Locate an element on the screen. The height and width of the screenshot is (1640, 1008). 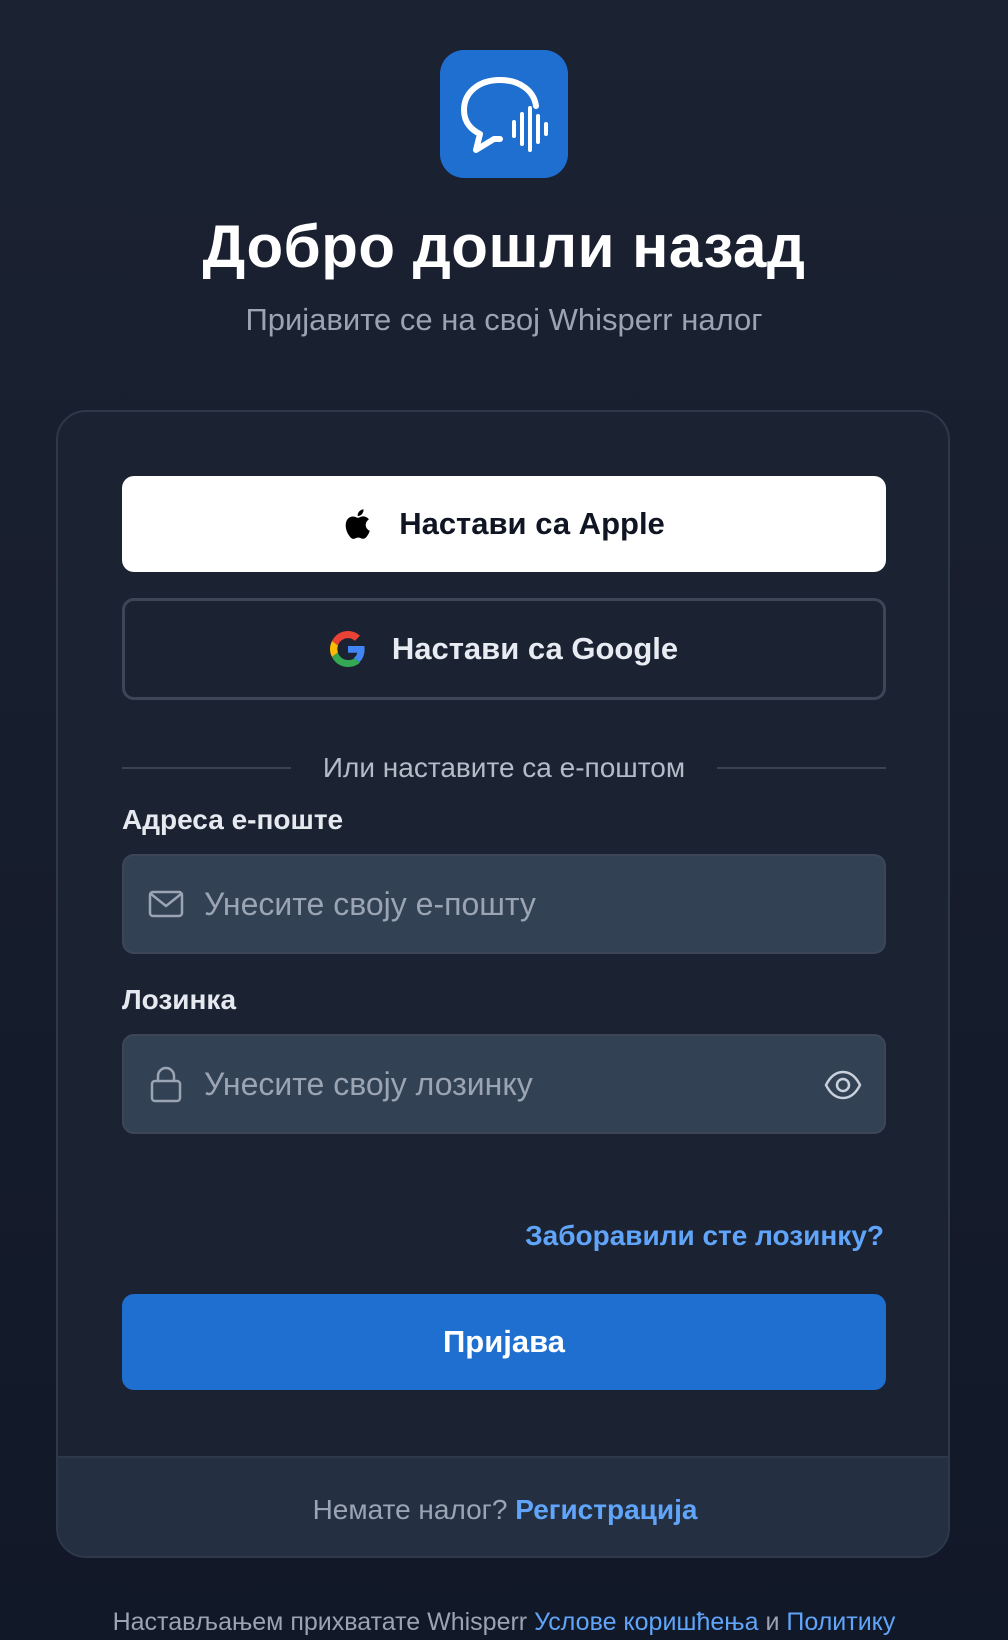
google-icon is located at coordinates (347, 649).